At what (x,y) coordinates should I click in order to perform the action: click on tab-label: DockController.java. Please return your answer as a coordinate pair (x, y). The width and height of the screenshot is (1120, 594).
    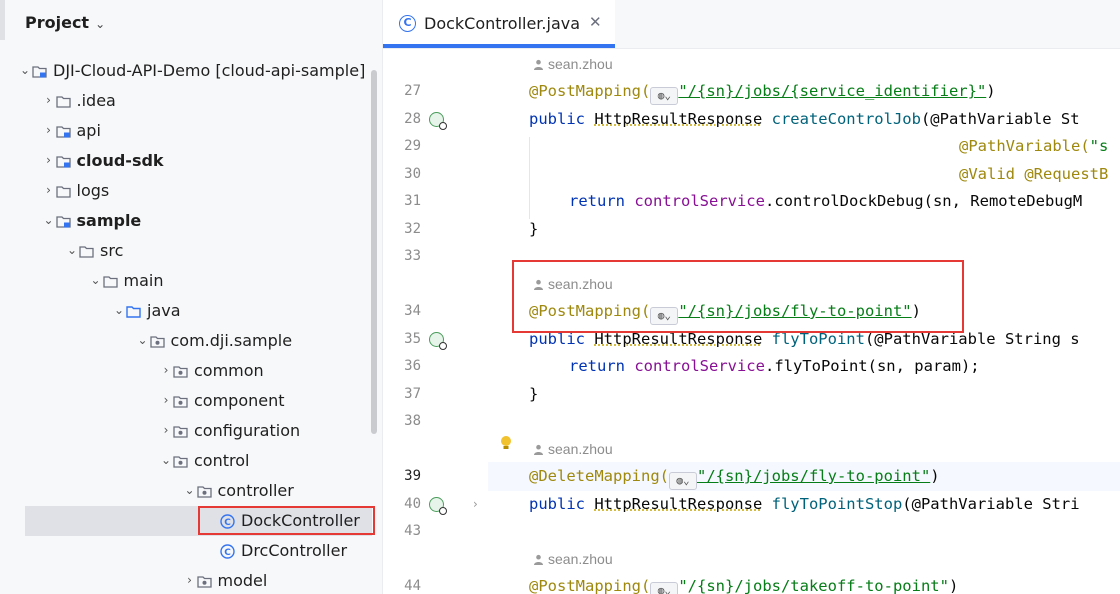
    Looking at the image, I should click on (502, 23).